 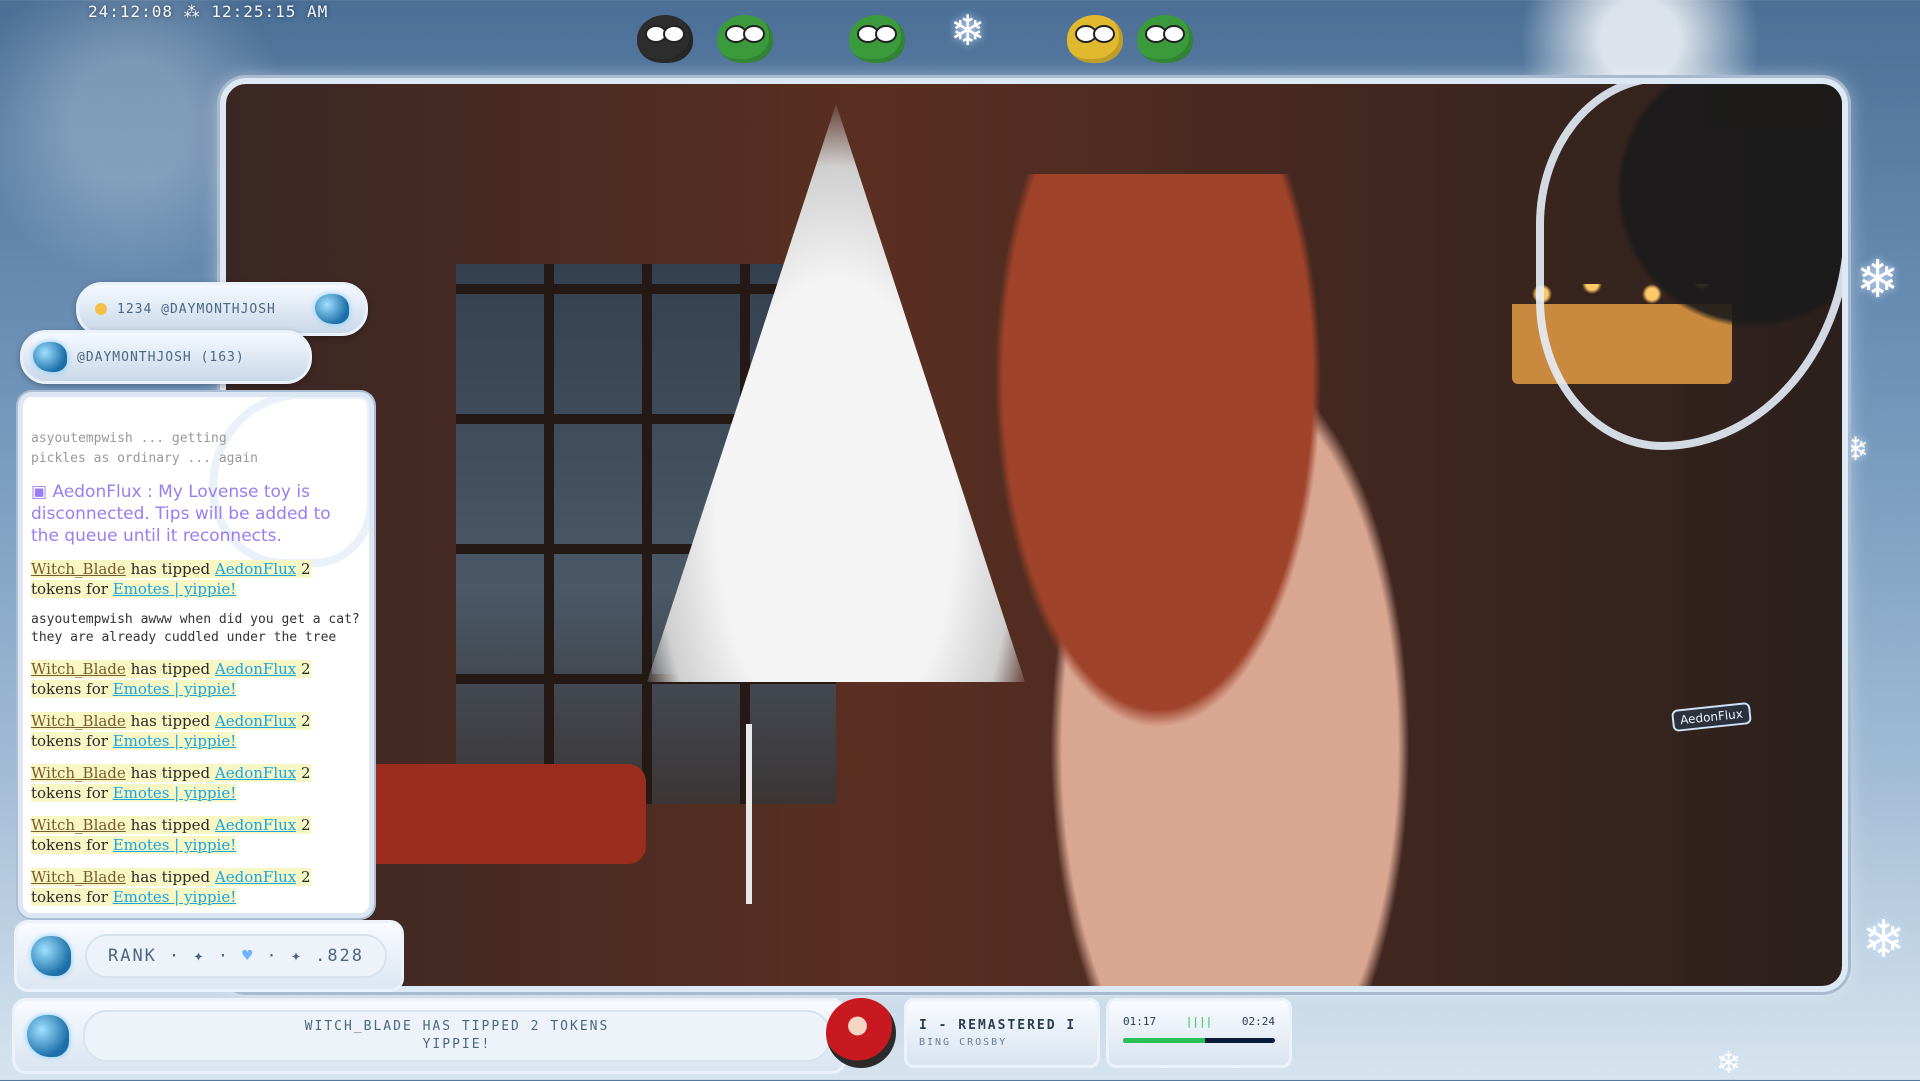 What do you see at coordinates (248, 956) in the screenshot?
I see `heart-icon: ♥` at bounding box center [248, 956].